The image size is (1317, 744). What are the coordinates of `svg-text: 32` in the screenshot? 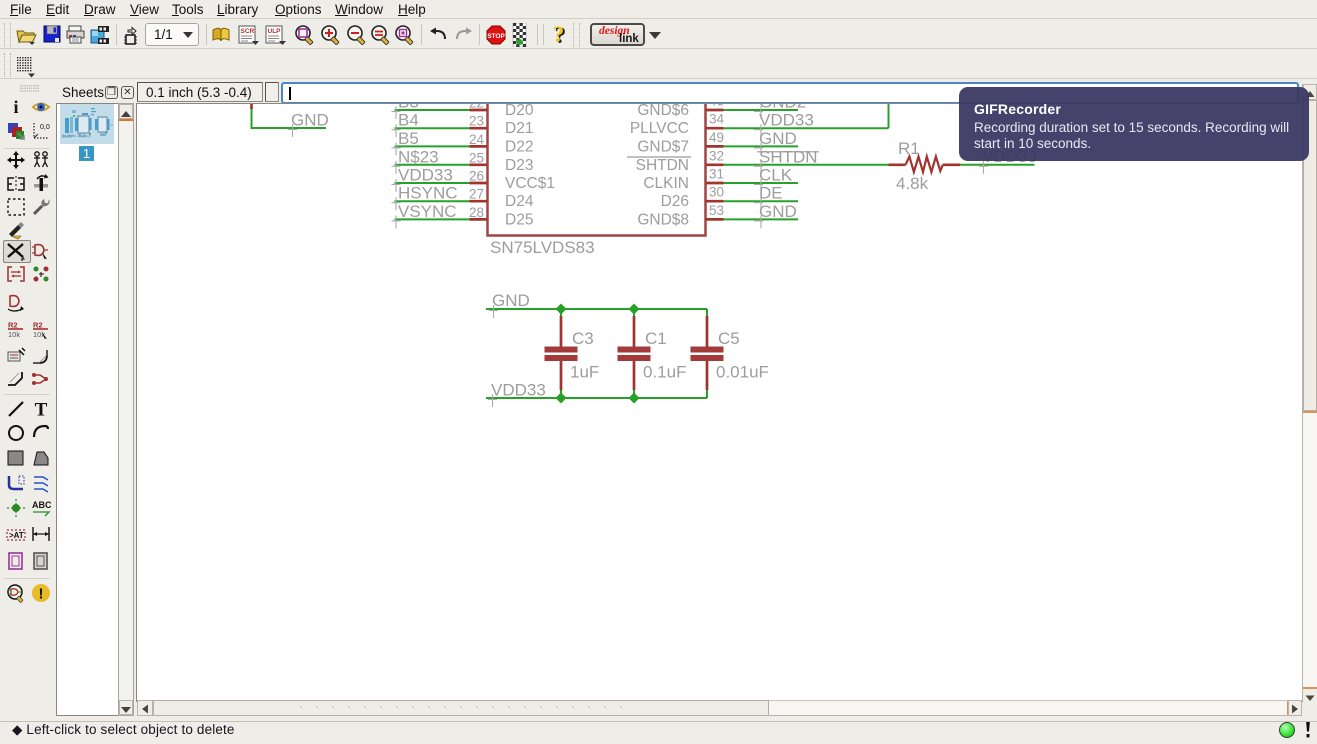 It's located at (716, 155).